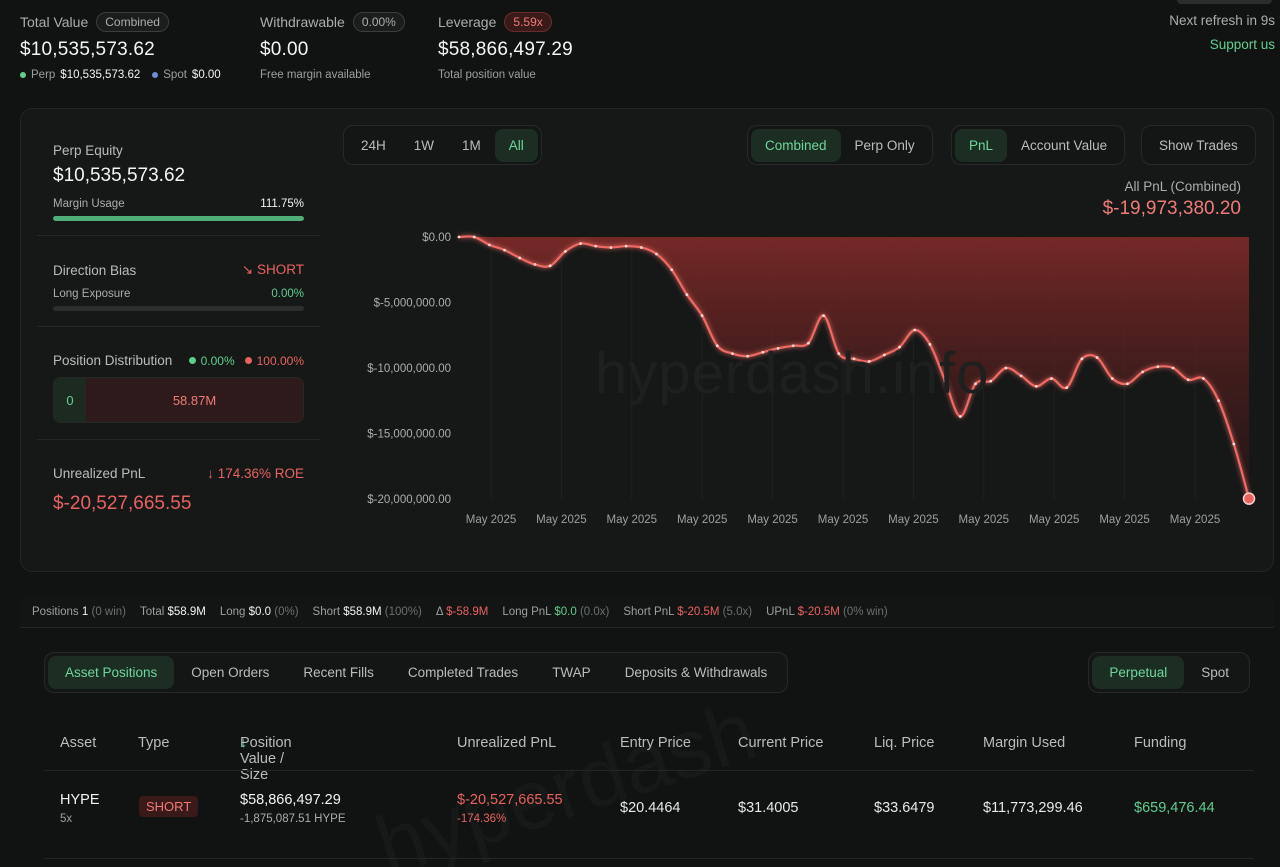 Image resolution: width=1280 pixels, height=867 pixels. What do you see at coordinates (122, 503) in the screenshot?
I see `upnl-value: $-20,527,665.55` at bounding box center [122, 503].